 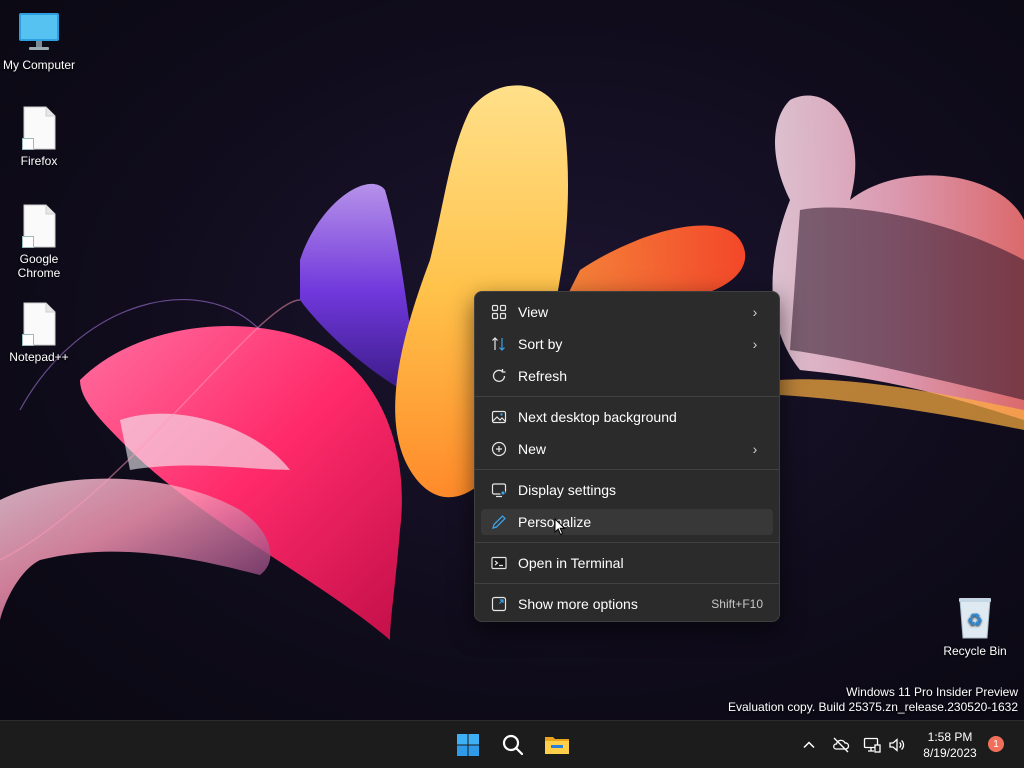 I want to click on desktop-icon-label: Google Chrome, so click(x=39, y=266).